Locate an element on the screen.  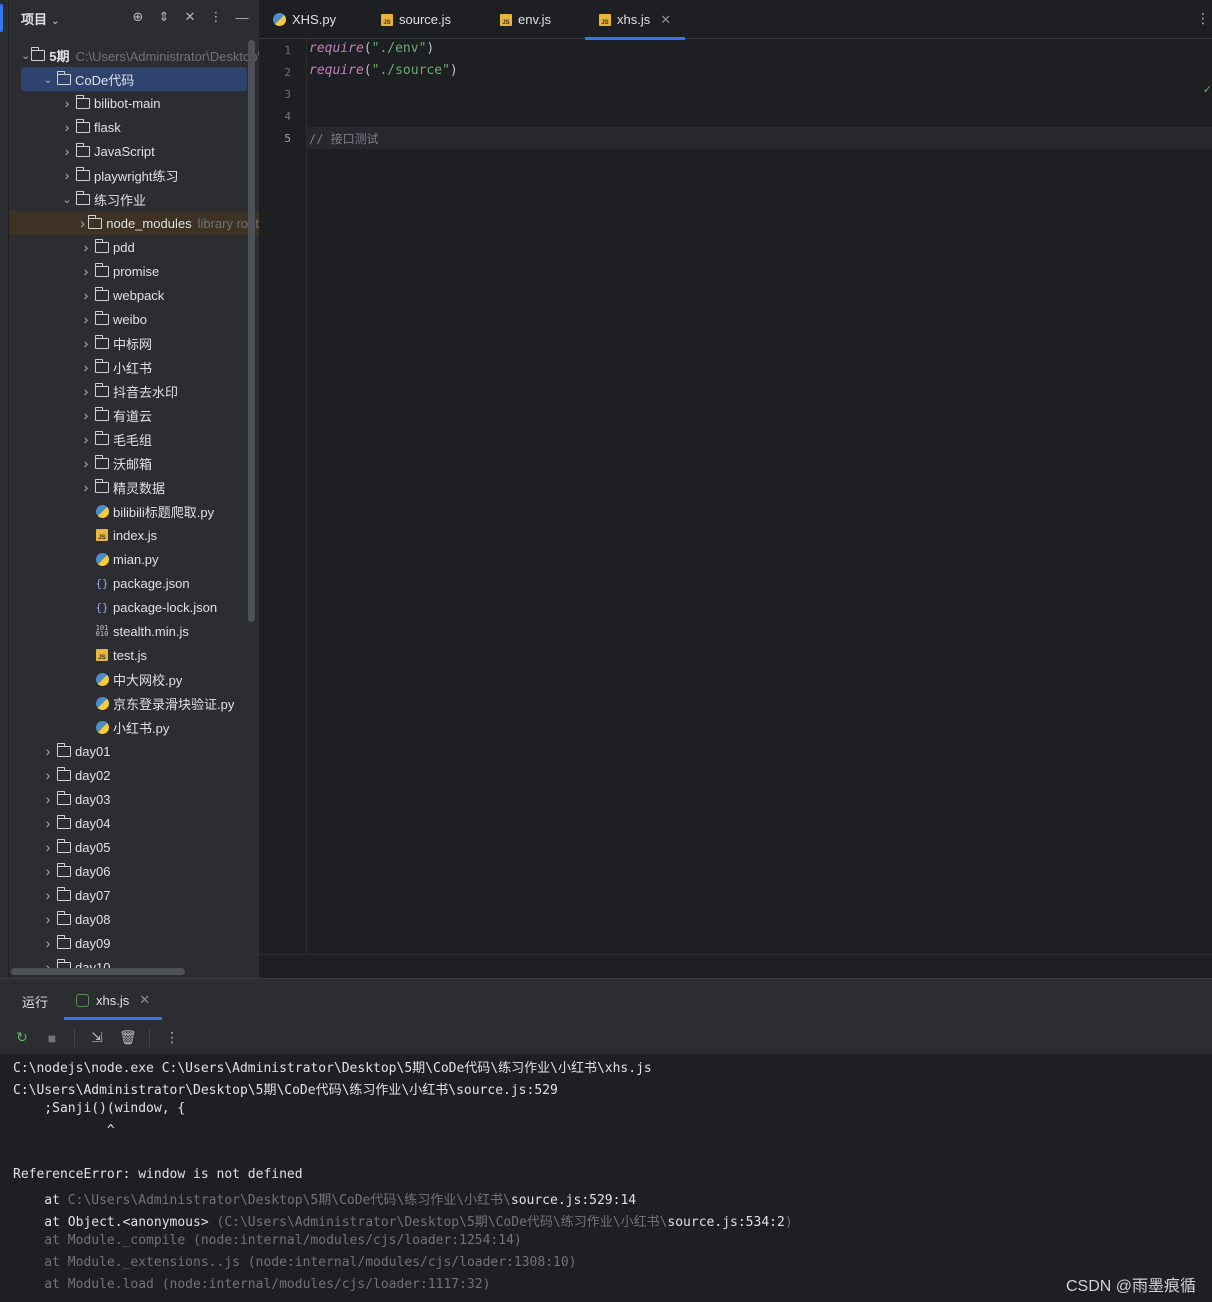
stack-prefix: at is located at coordinates (40, 1200).